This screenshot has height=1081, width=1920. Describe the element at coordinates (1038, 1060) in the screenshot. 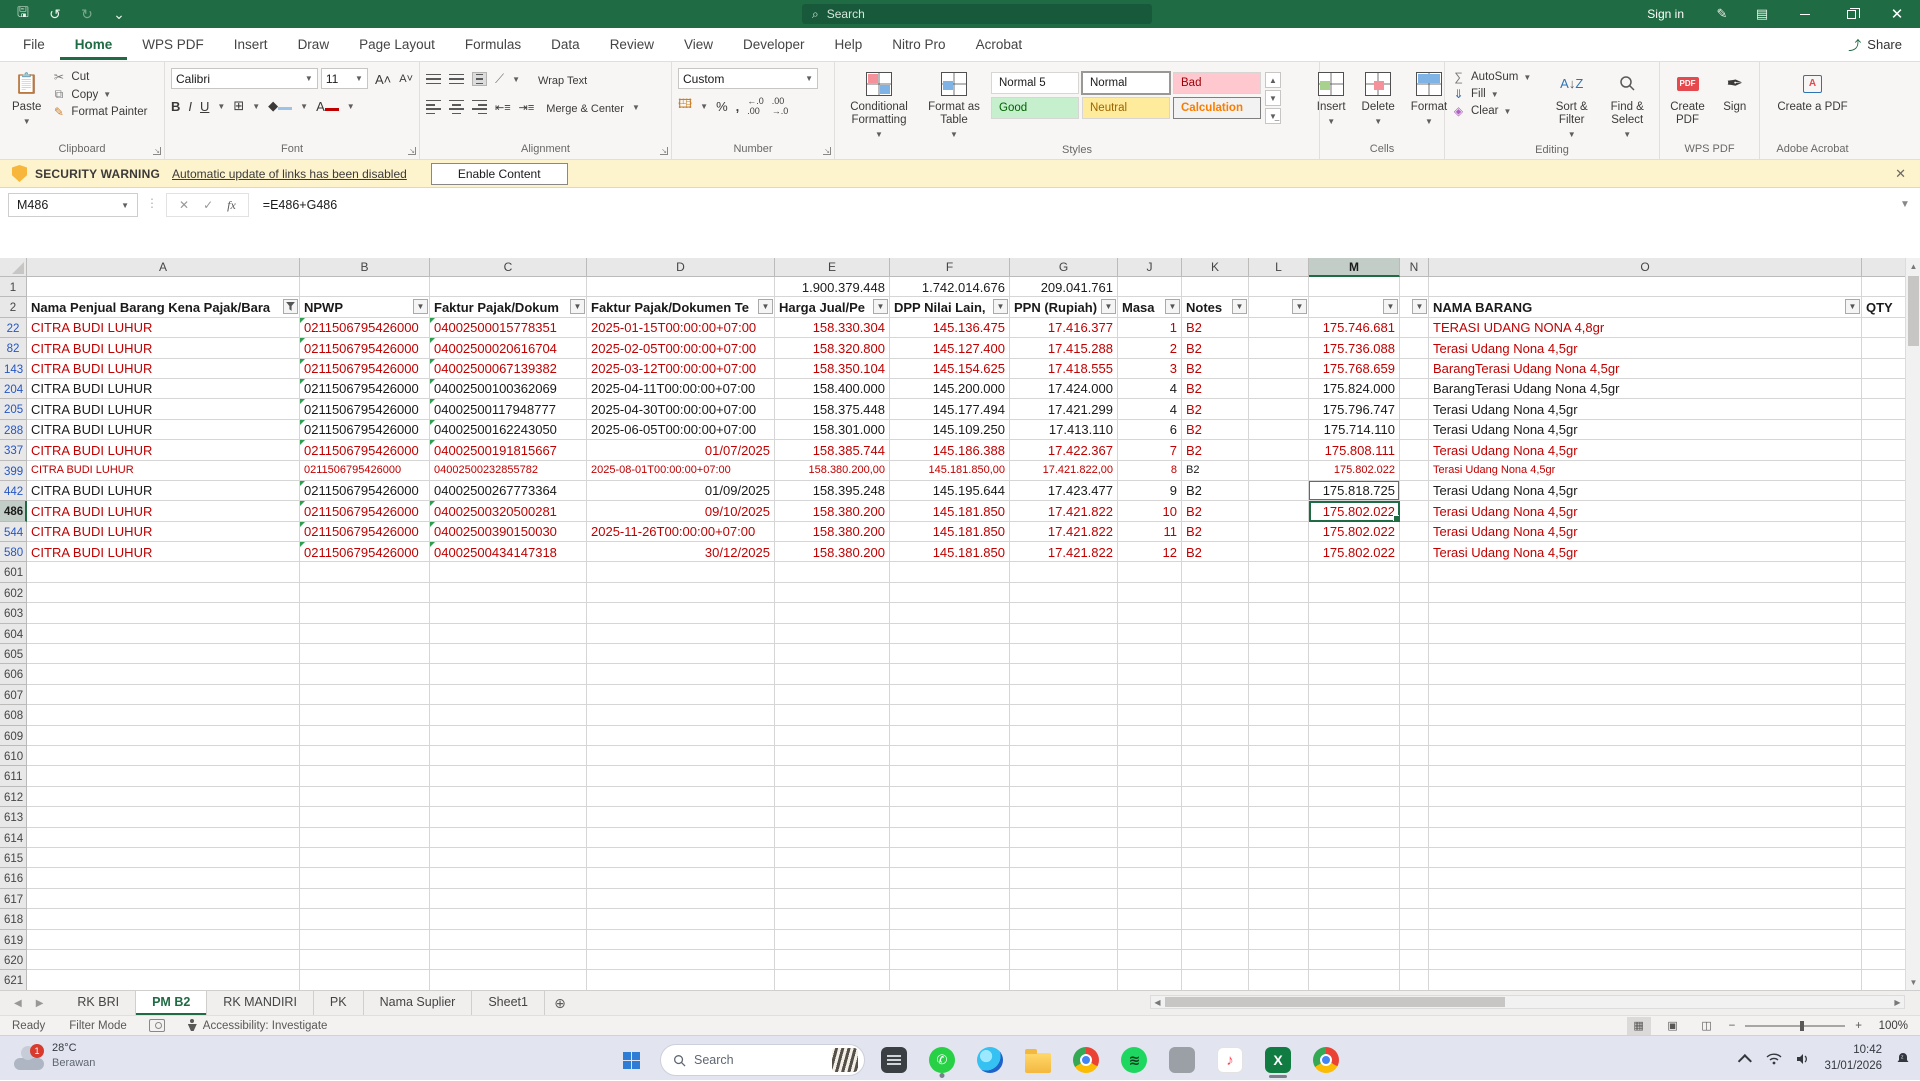

I see `taskbar-file-explorer-icon` at that location.